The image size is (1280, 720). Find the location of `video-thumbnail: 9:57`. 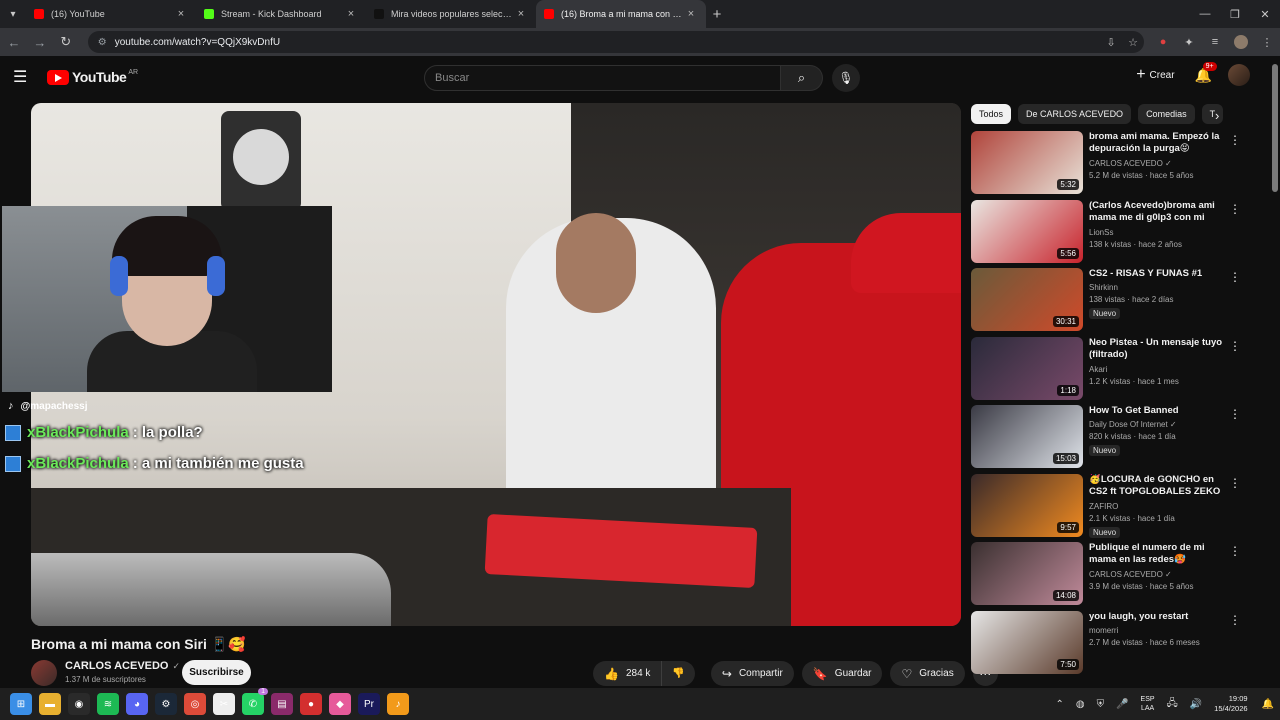

video-thumbnail: 9:57 is located at coordinates (1027, 505).